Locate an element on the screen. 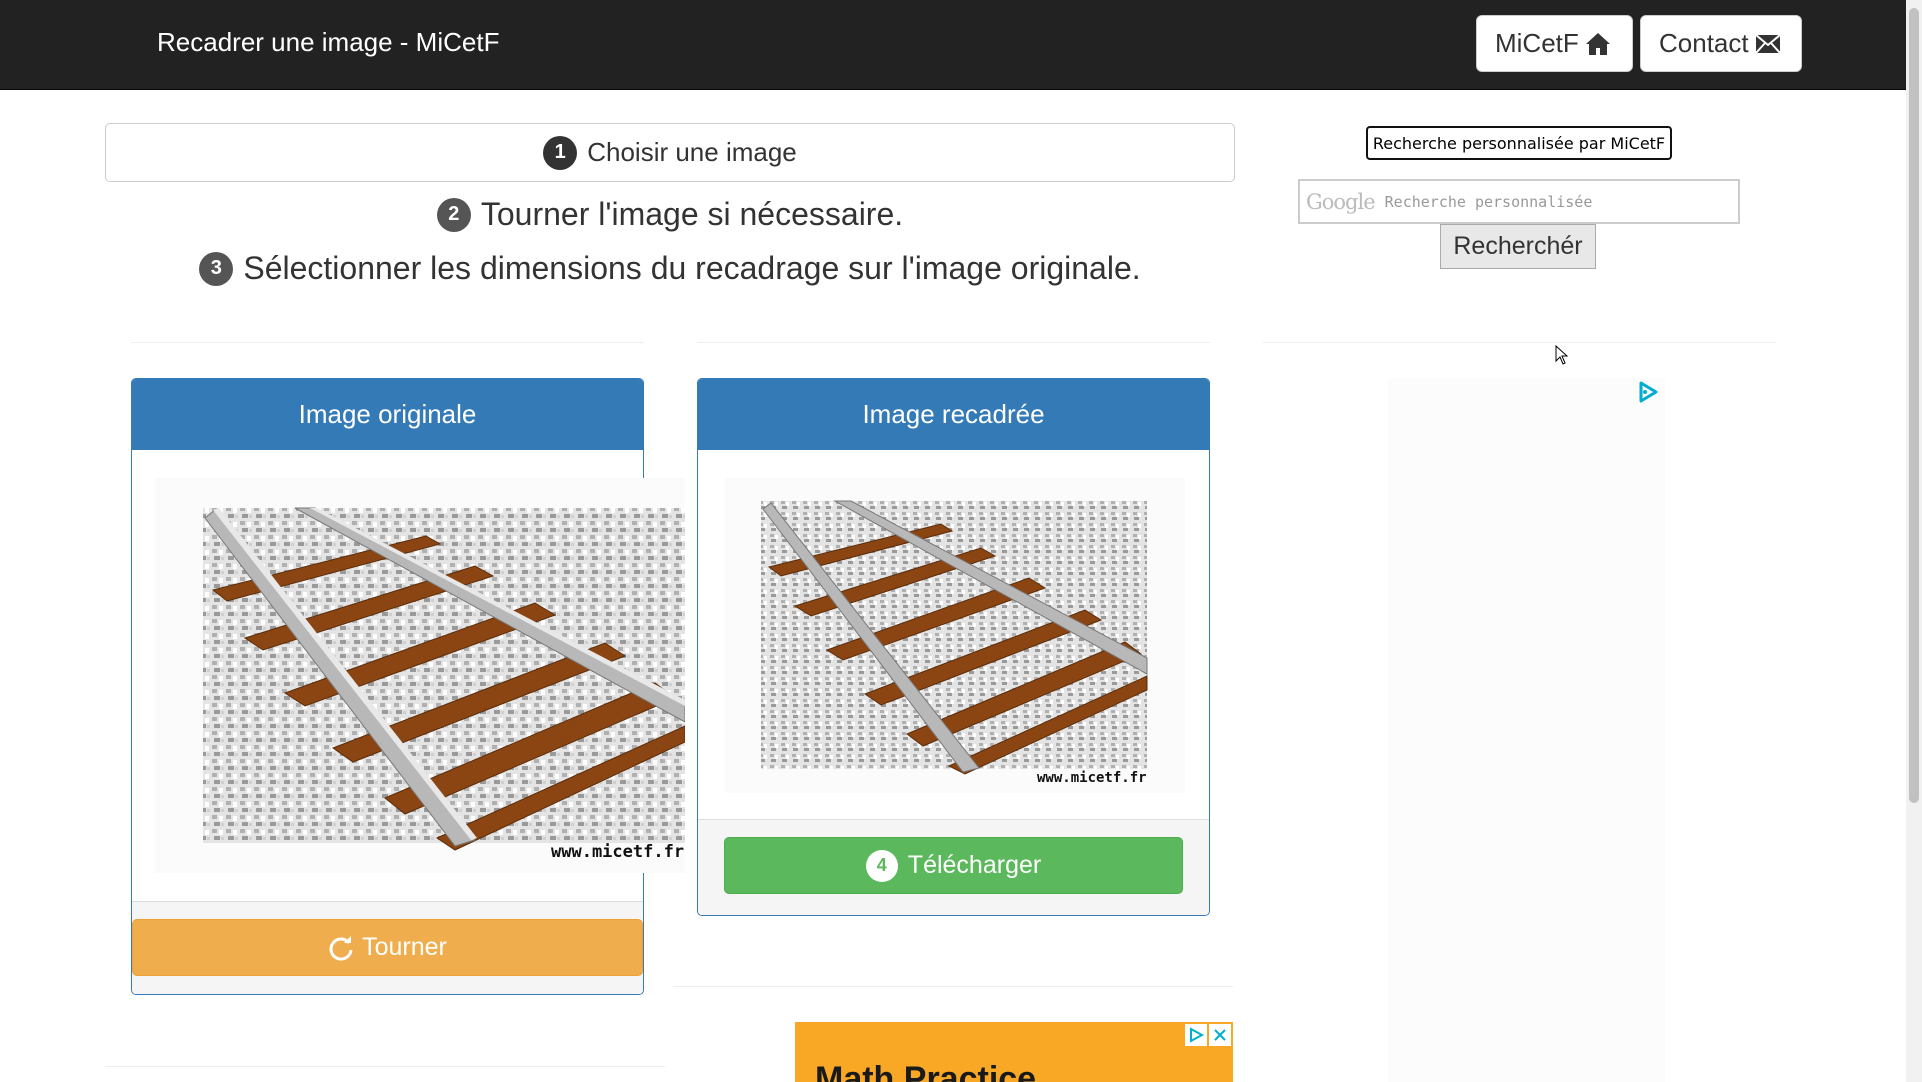  google-logo: Google is located at coordinates (1341, 201).